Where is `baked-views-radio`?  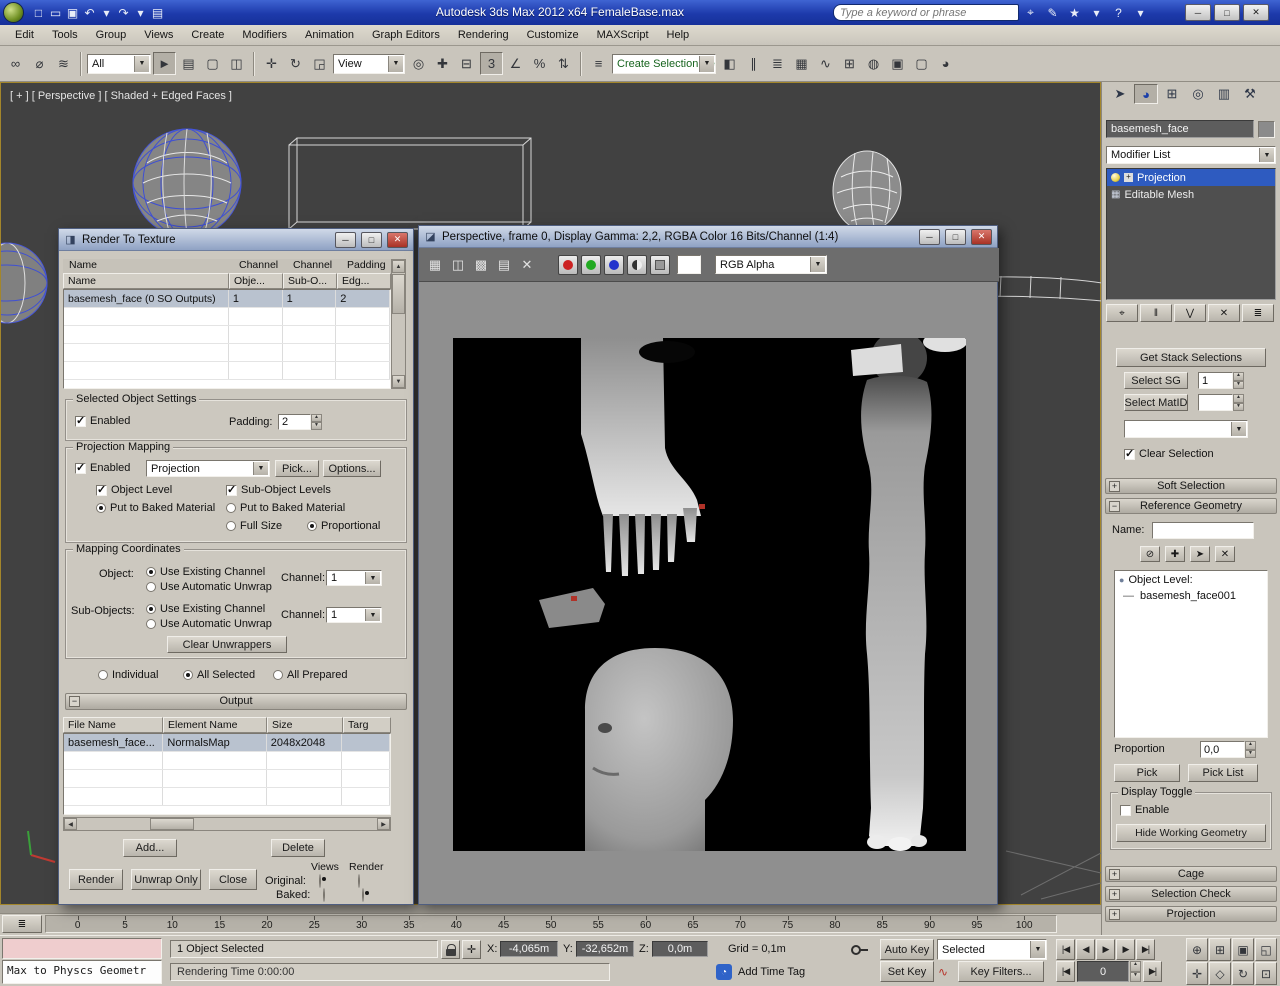
baked-views-radio is located at coordinates (324, 895).